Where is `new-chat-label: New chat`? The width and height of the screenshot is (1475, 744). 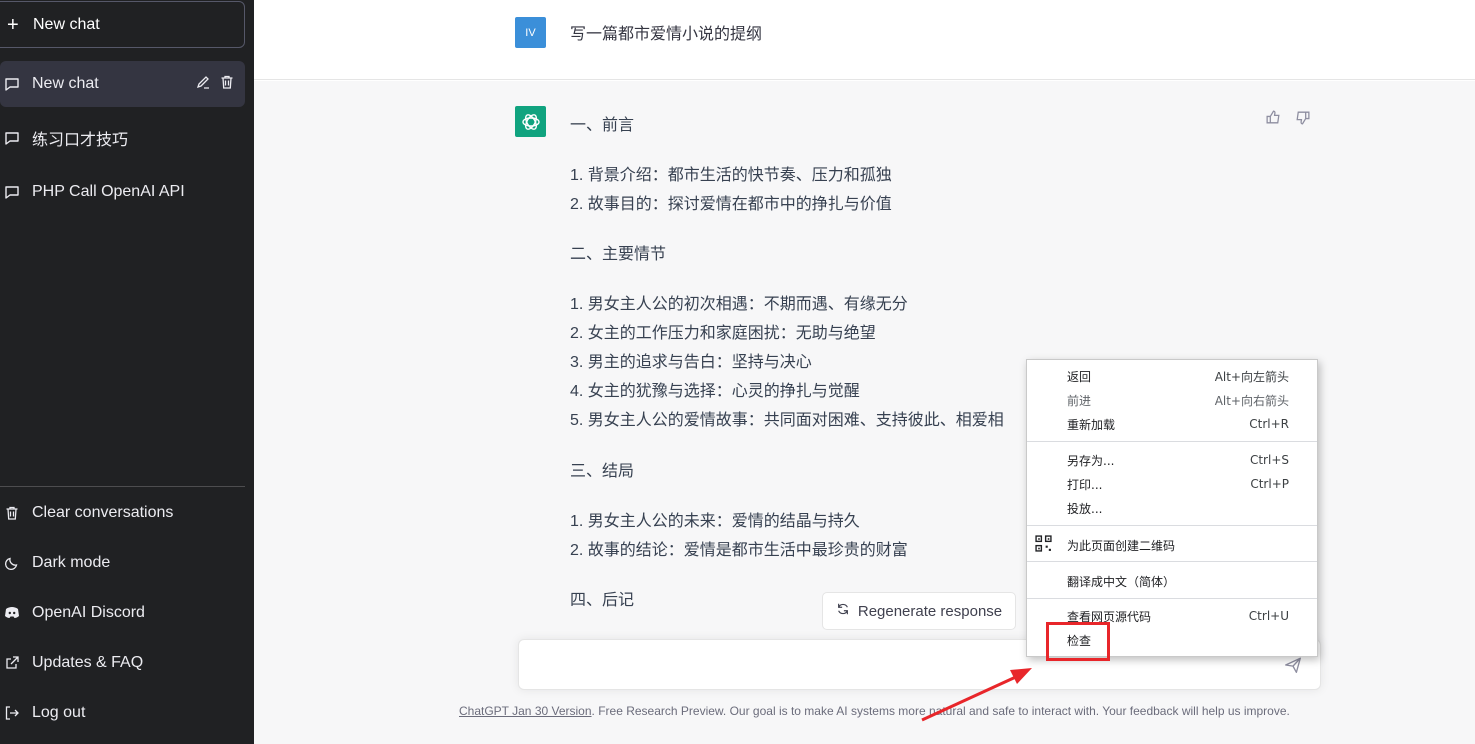 new-chat-label: New chat is located at coordinates (66, 24).